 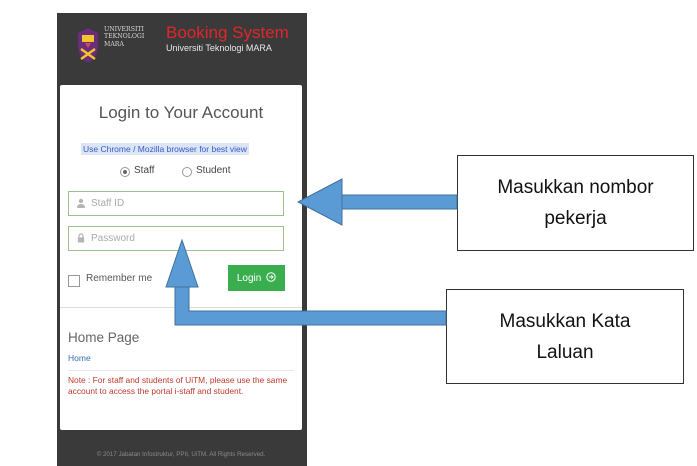 I want to click on section-divider, so click(x=181, y=307).